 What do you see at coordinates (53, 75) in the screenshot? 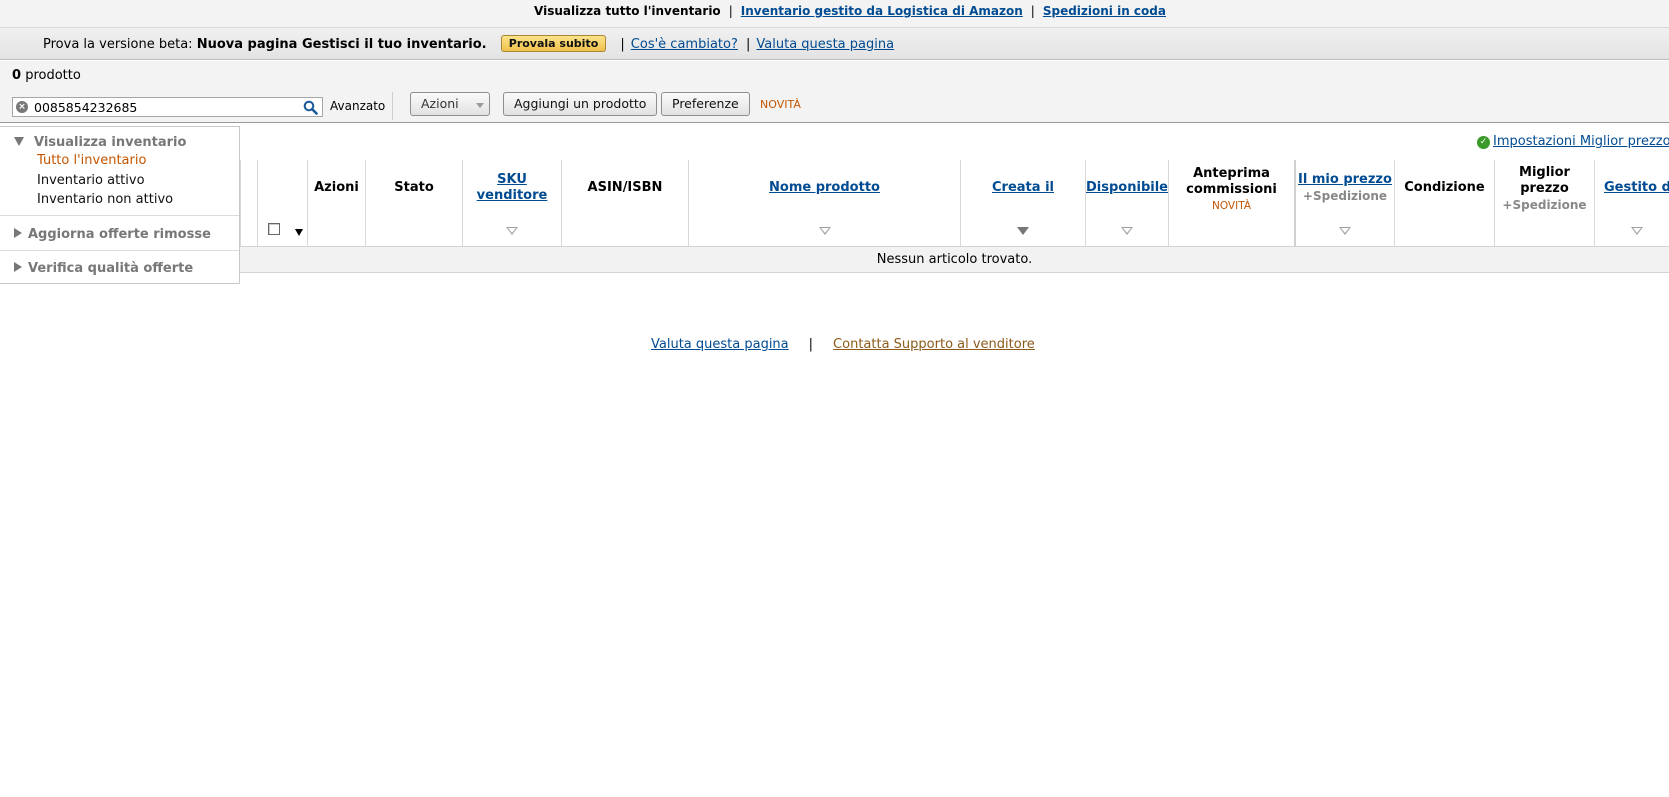
I see `product-count-label: prodotto` at bounding box center [53, 75].